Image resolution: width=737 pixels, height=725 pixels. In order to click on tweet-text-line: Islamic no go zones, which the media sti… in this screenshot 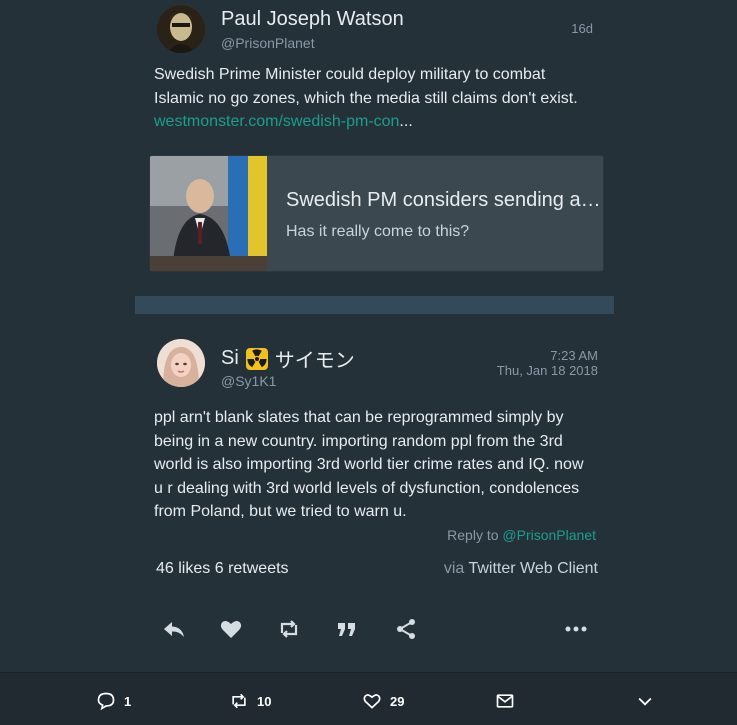, I will do `click(366, 98)`.